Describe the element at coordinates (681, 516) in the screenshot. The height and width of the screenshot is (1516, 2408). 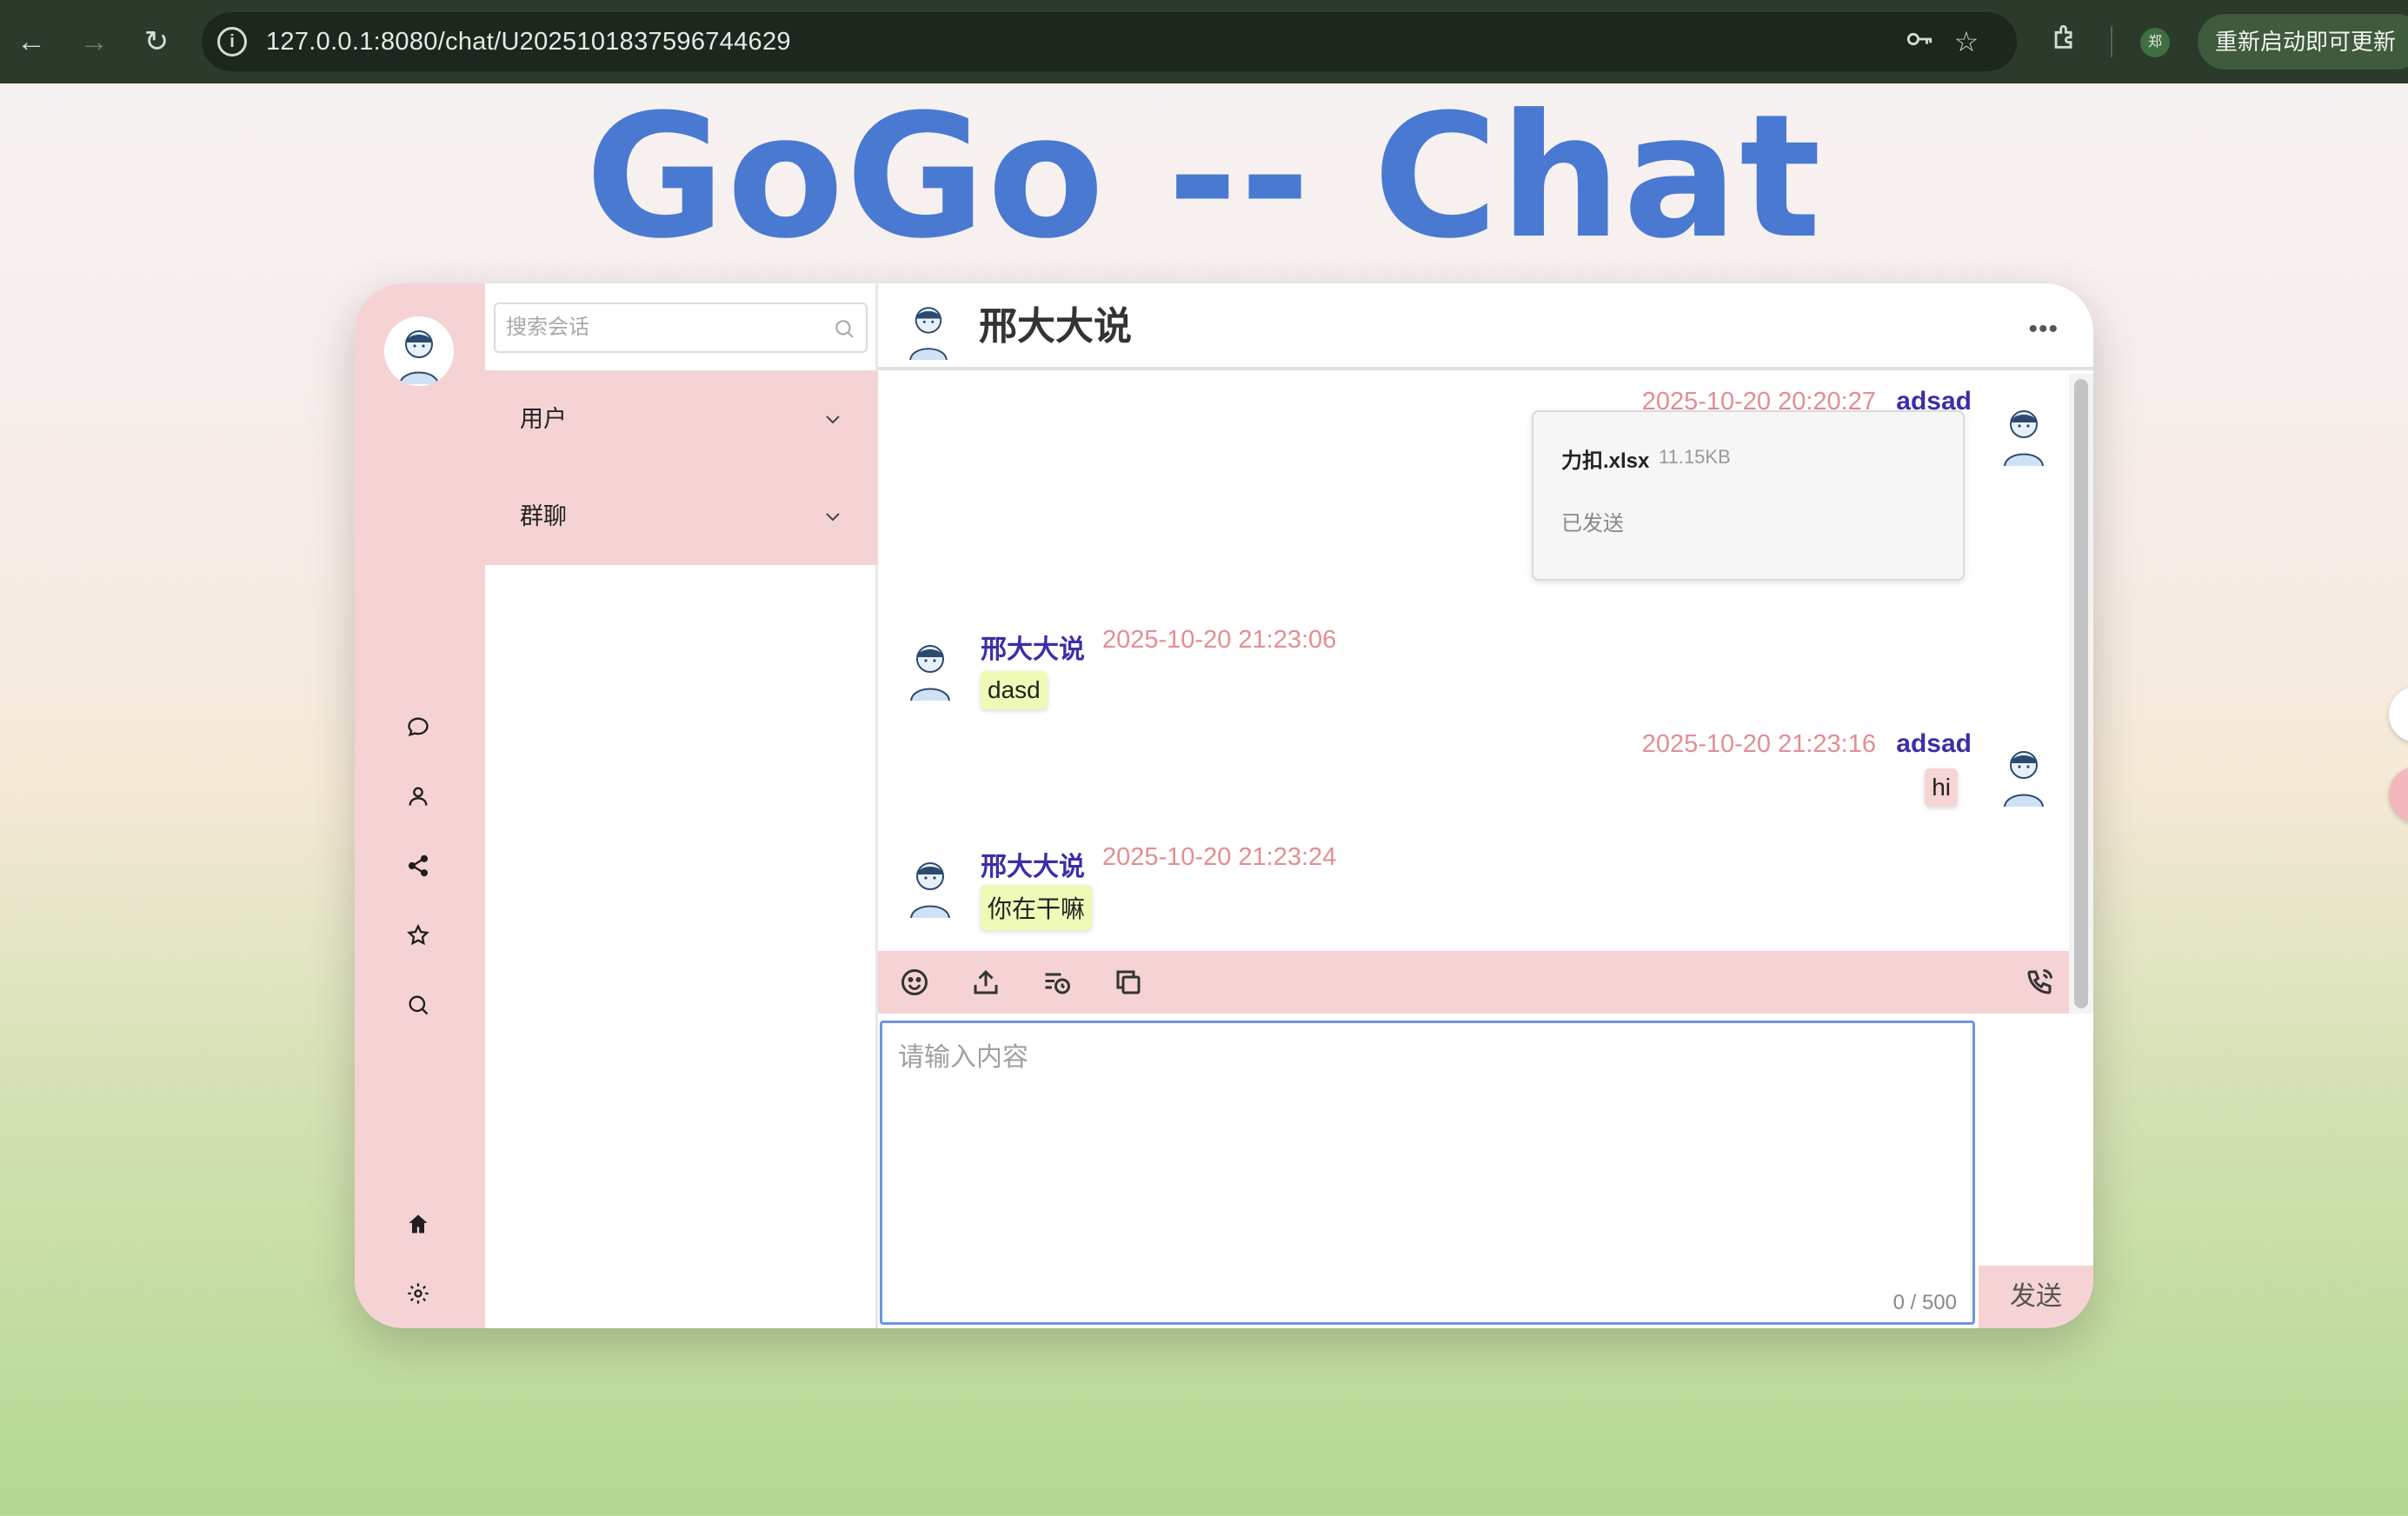
I see `group-chats: 群聊` at that location.